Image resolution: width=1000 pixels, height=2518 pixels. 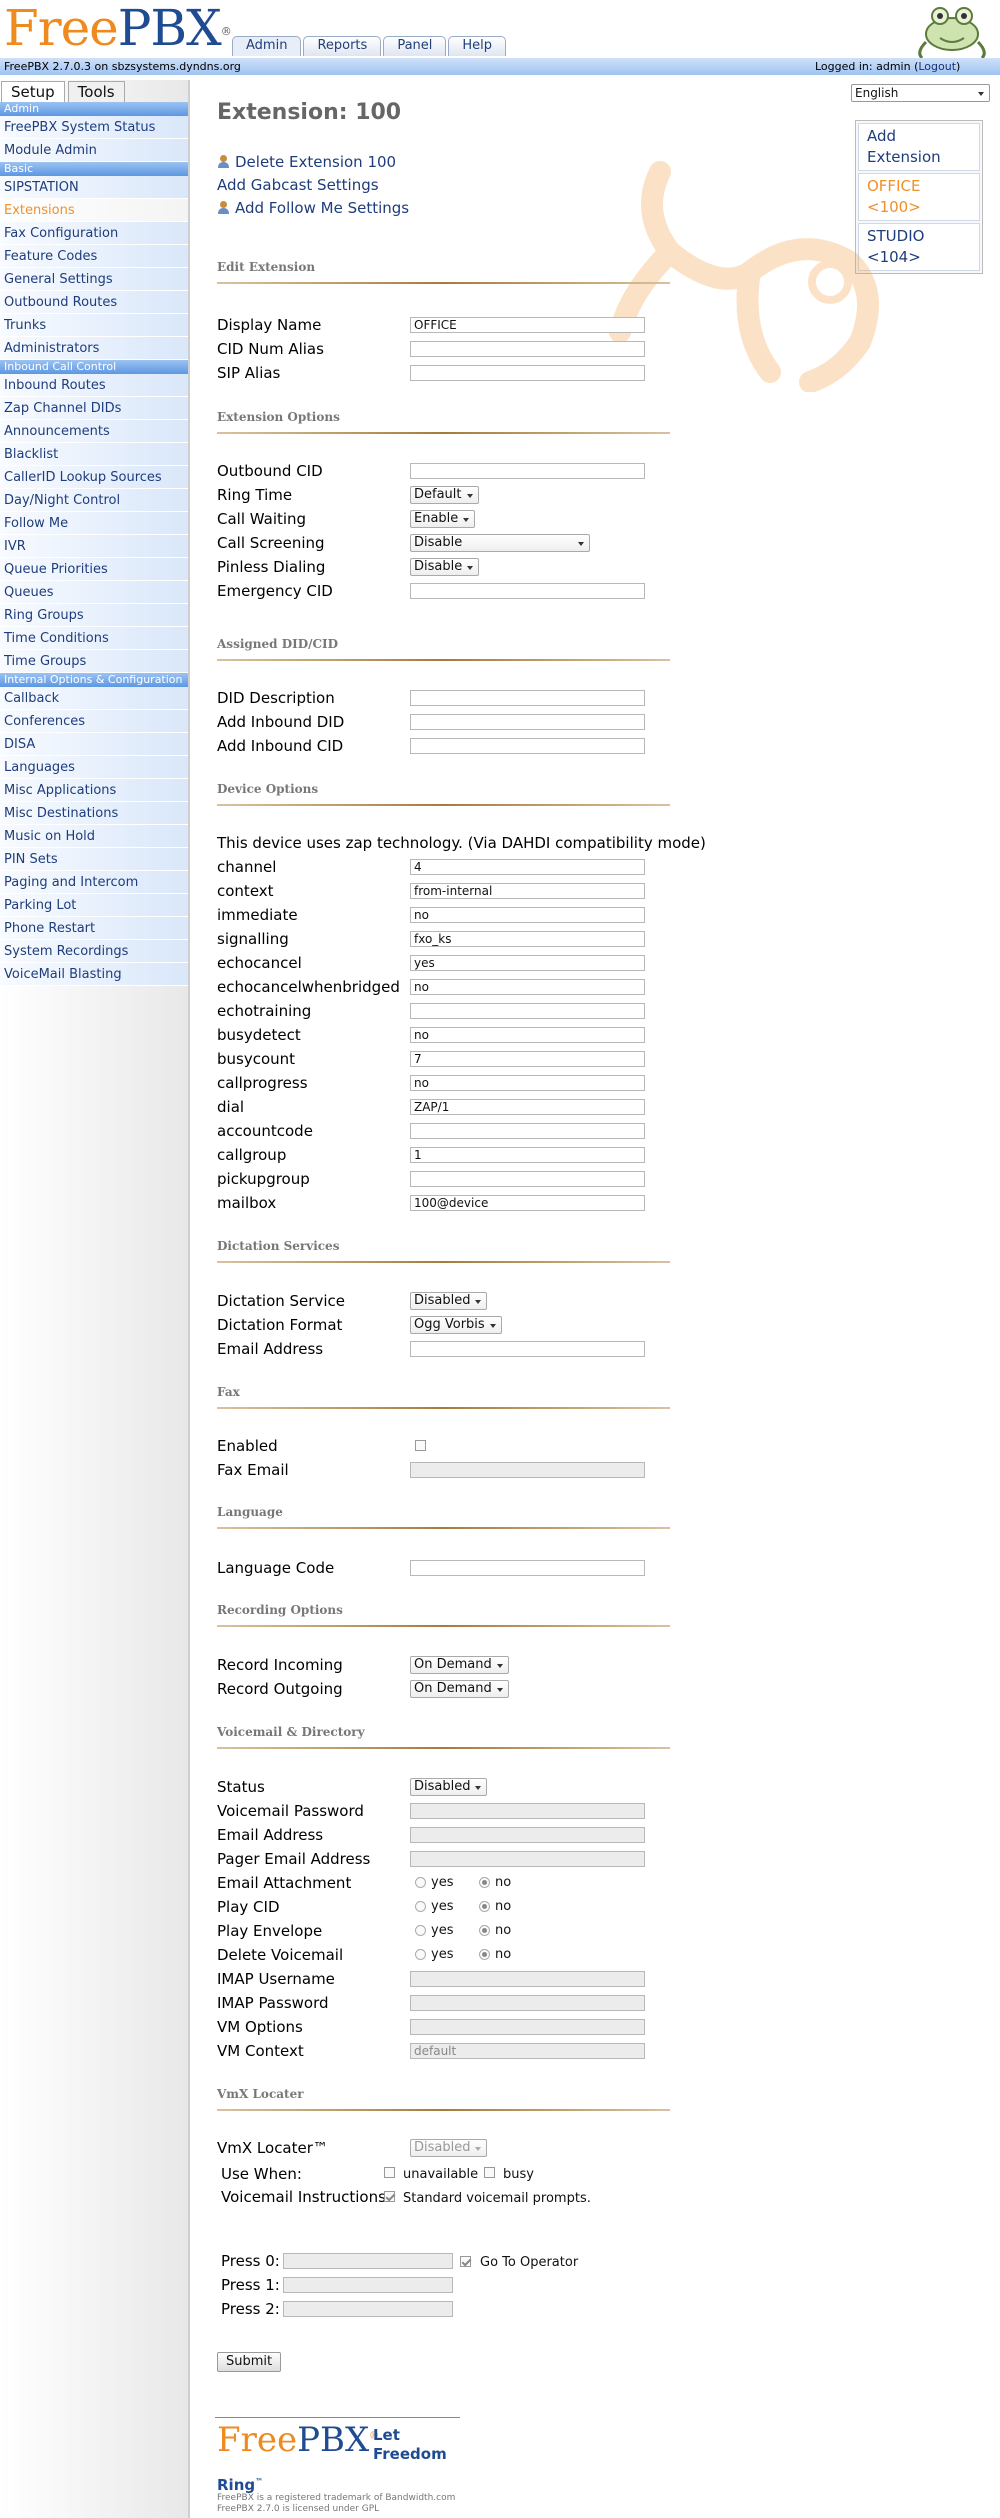 I want to click on device-echotraining-input, so click(x=527, y=1011).